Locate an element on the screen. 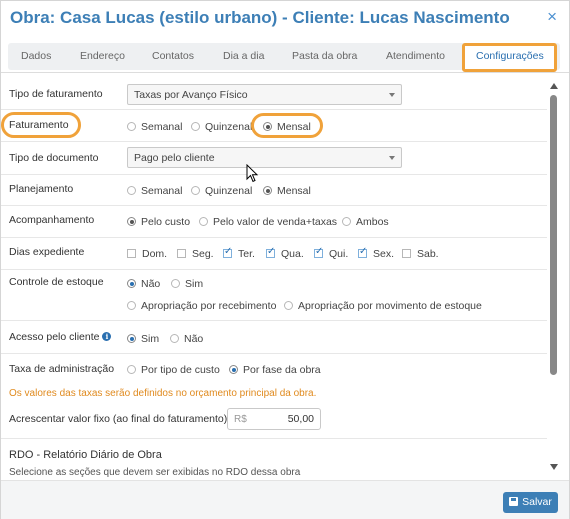 Image resolution: width=570 pixels, height=519 pixels. option-label: Ambos is located at coordinates (372, 222).